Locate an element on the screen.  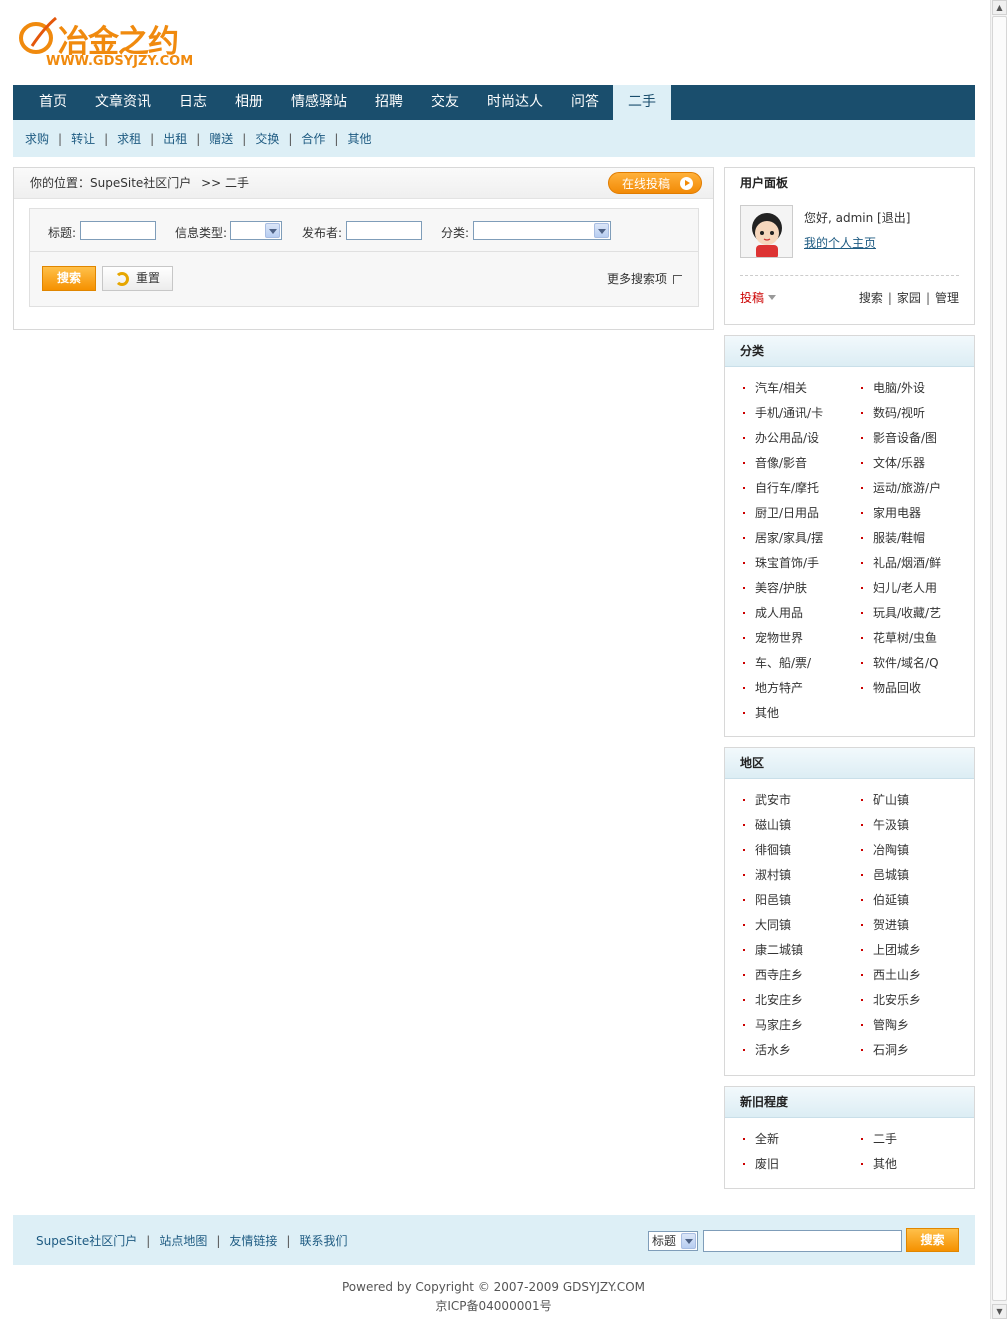
region-item: 马家庄乡 is located at coordinates (773, 1024).